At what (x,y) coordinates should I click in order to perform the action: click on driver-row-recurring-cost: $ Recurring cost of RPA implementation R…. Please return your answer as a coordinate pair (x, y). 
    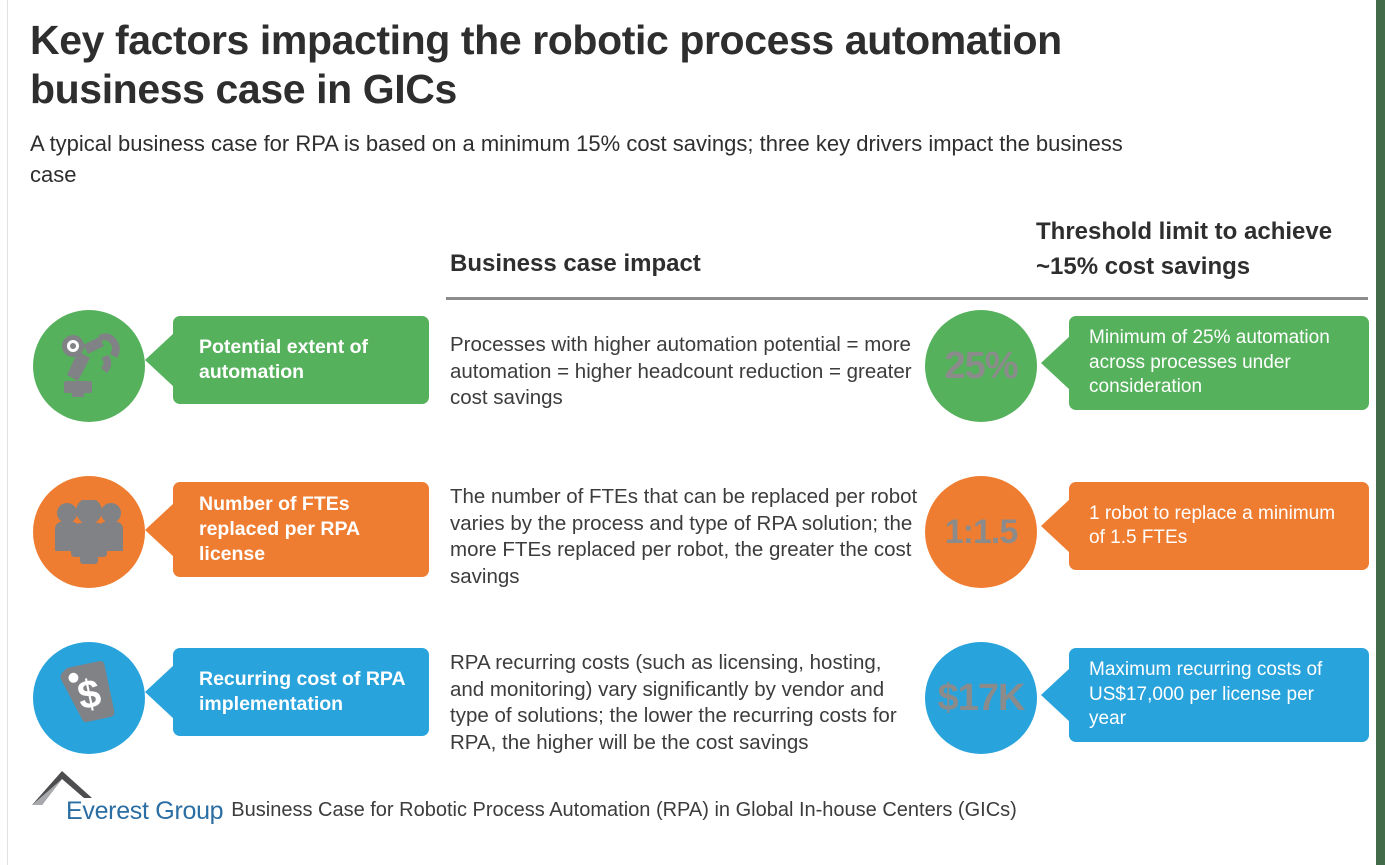
    Looking at the image, I should click on (692, 698).